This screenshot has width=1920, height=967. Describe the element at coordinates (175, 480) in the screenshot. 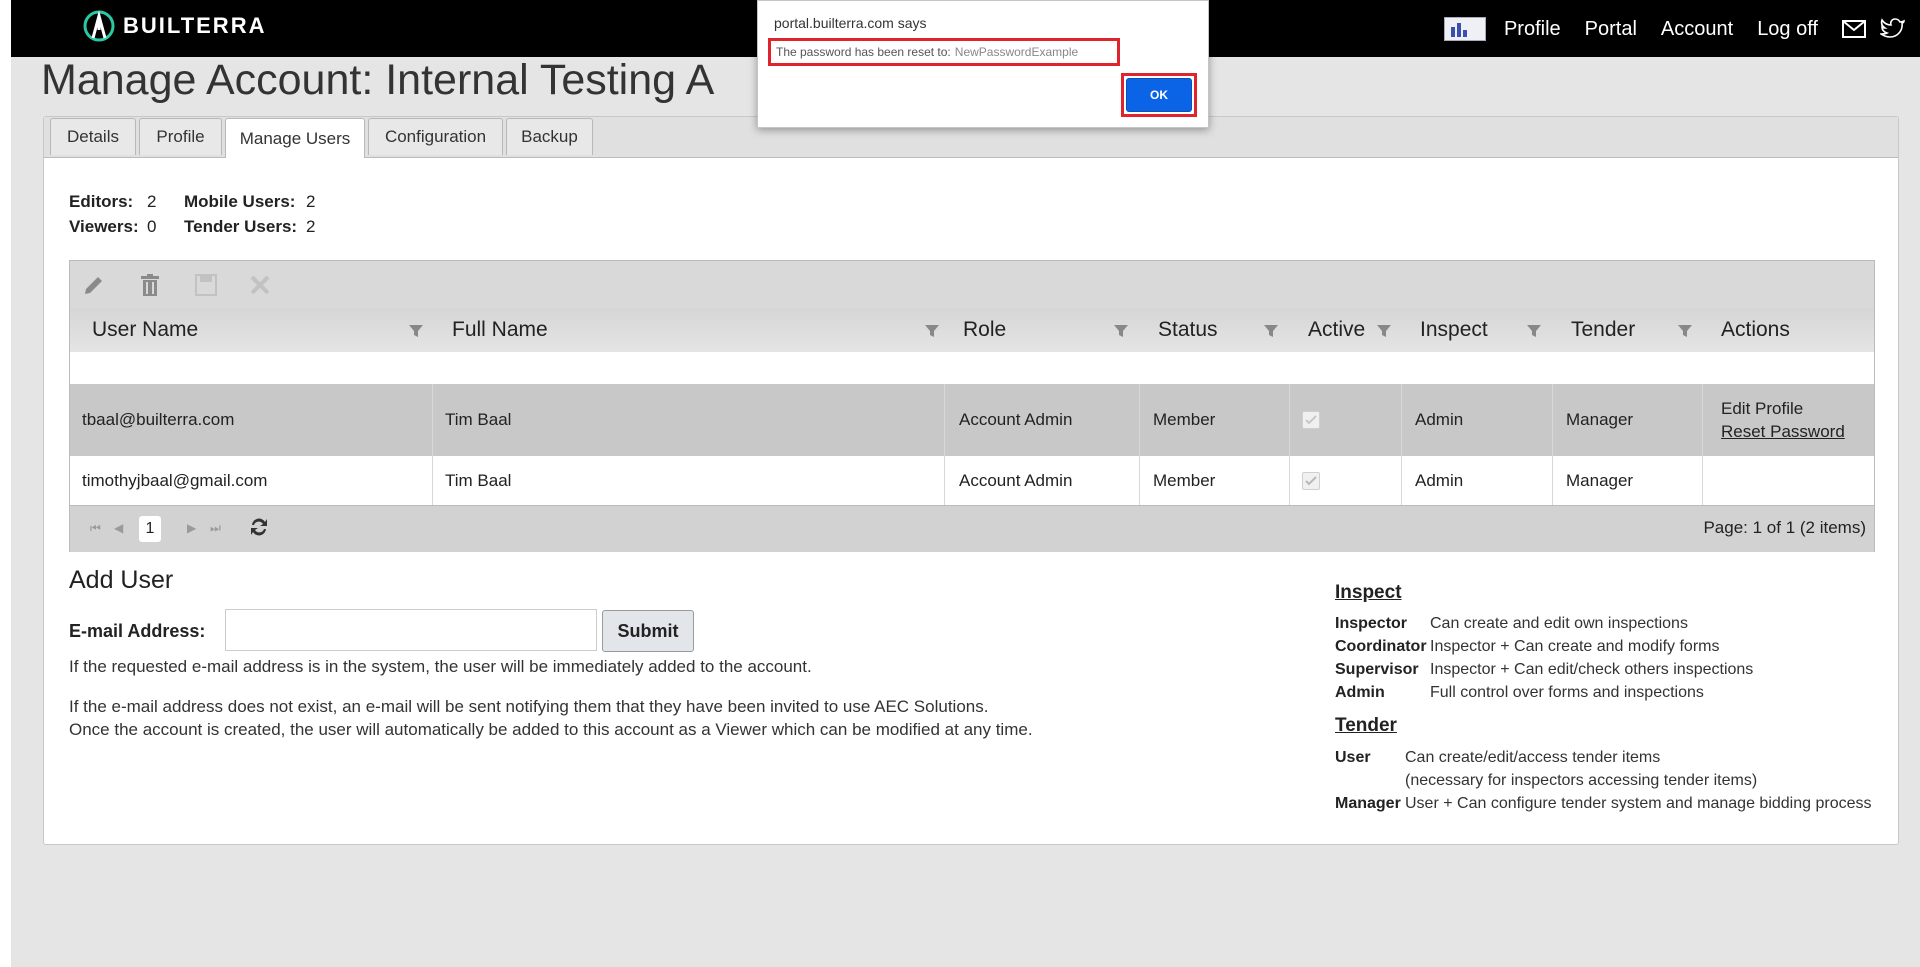

I see `cell-user-name: timothyjbaal@gmail.com` at that location.